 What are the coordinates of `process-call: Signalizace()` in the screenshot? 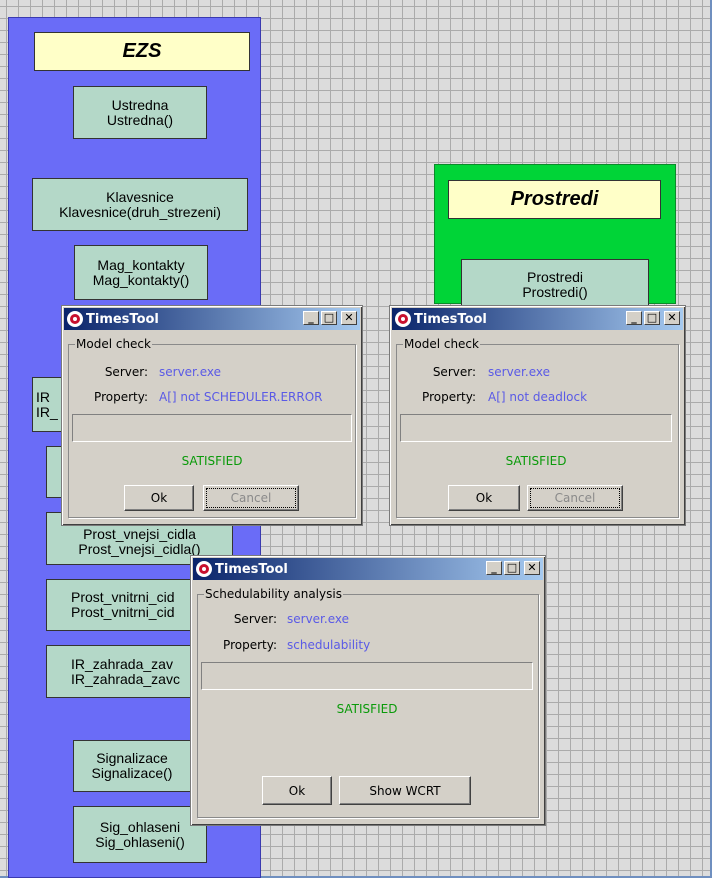 It's located at (132, 773).